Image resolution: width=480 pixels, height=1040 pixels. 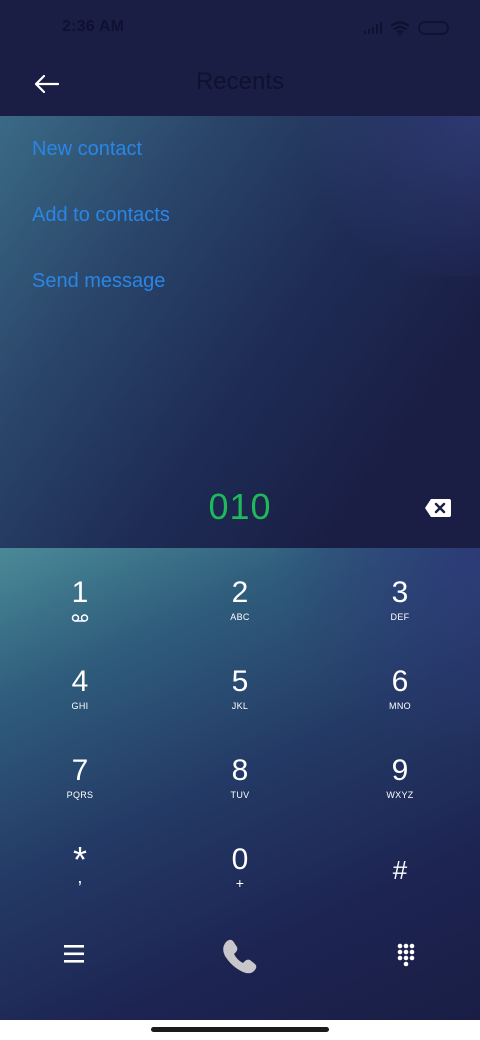 I want to click on app-bar: Recents, so click(x=240, y=86).